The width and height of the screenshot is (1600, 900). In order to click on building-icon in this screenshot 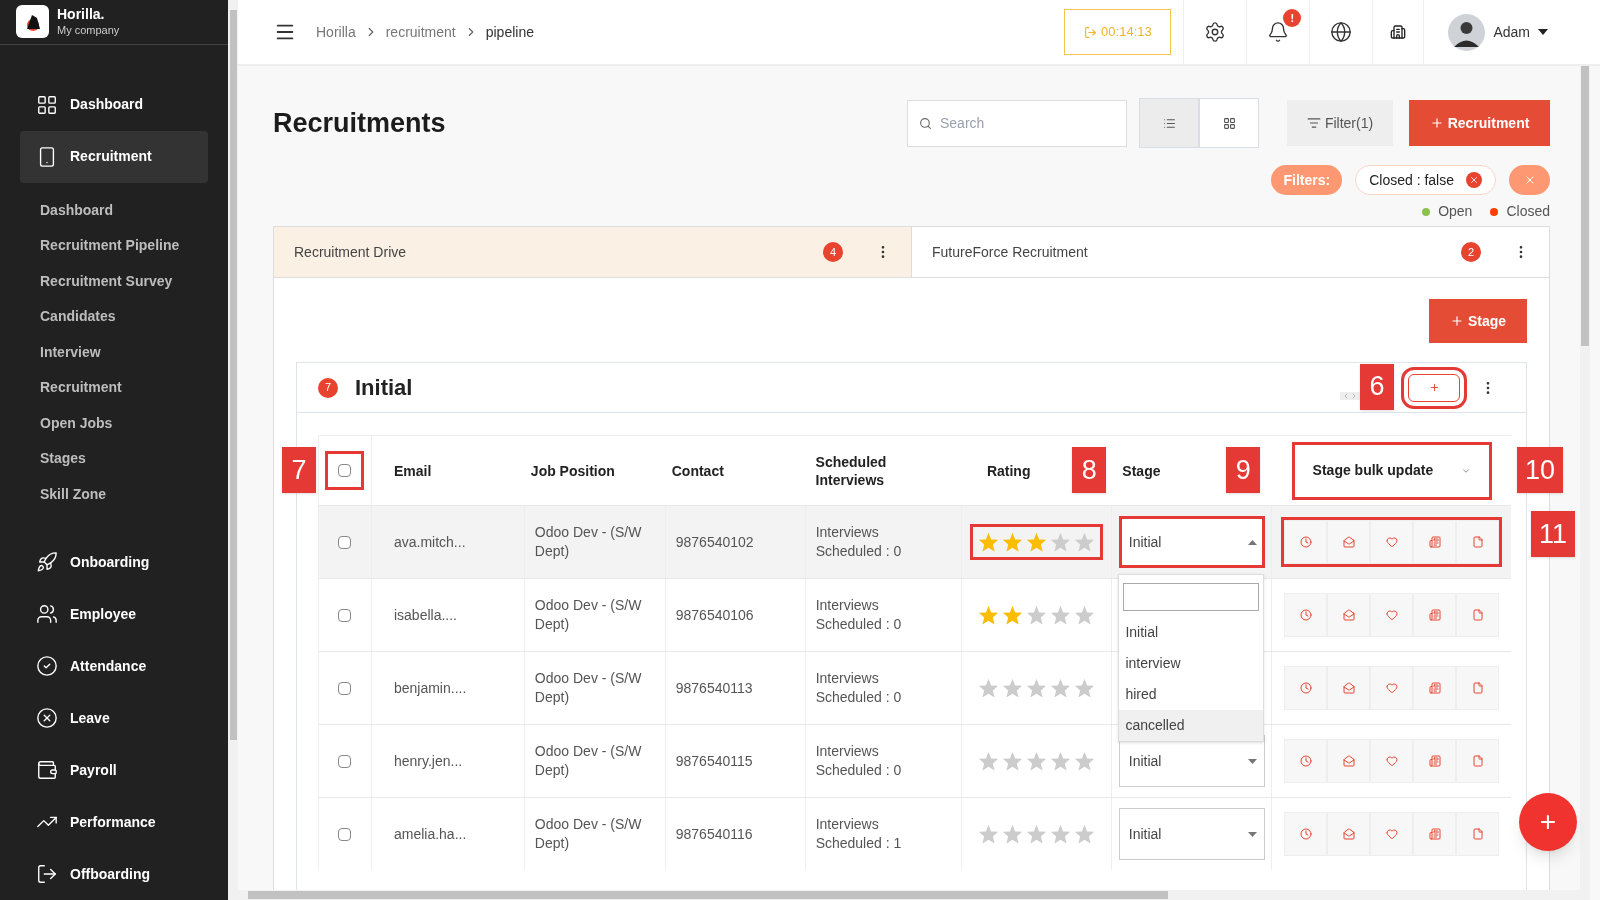, I will do `click(1398, 32)`.